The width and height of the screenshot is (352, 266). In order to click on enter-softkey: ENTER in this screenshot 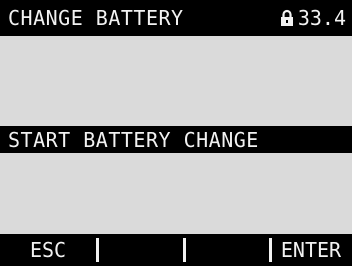, I will do `click(311, 250)`.